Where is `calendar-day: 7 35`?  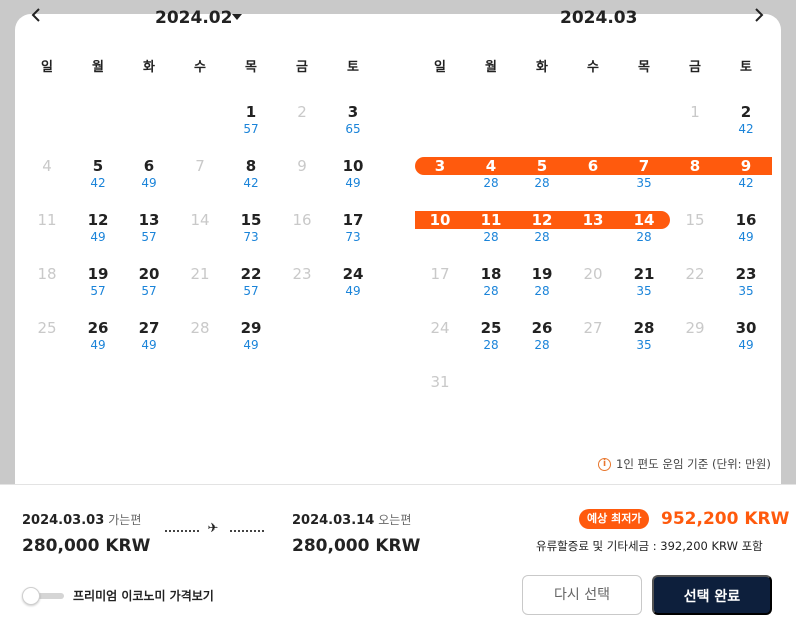 calendar-day: 7 35 is located at coordinates (644, 173).